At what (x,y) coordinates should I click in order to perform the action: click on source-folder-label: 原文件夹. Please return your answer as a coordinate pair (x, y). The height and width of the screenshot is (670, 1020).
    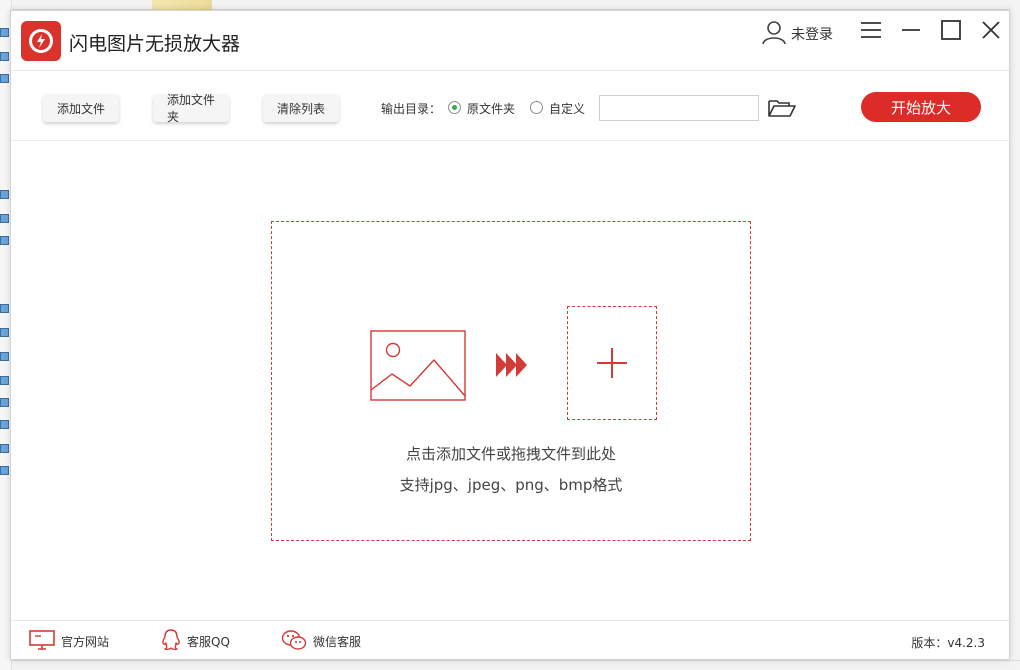
    Looking at the image, I should click on (491, 108).